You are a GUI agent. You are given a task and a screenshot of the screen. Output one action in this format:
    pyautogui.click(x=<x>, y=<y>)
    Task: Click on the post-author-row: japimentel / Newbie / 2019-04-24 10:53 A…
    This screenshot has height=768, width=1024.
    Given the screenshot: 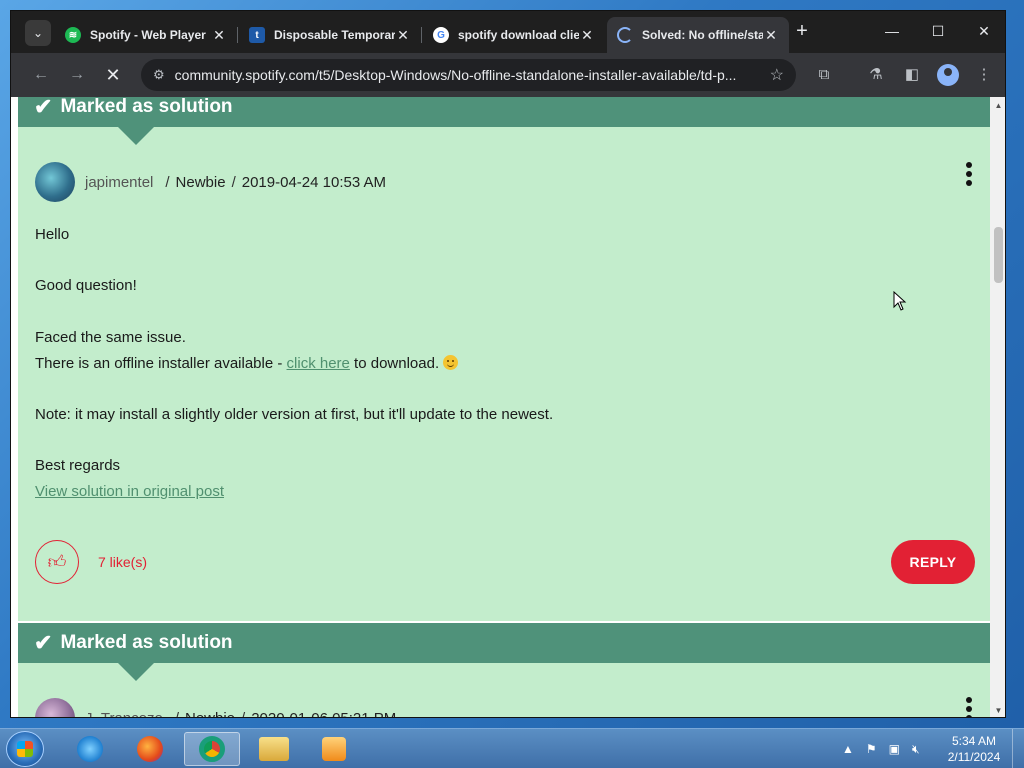 What is the action you would take?
    pyautogui.click(x=210, y=182)
    